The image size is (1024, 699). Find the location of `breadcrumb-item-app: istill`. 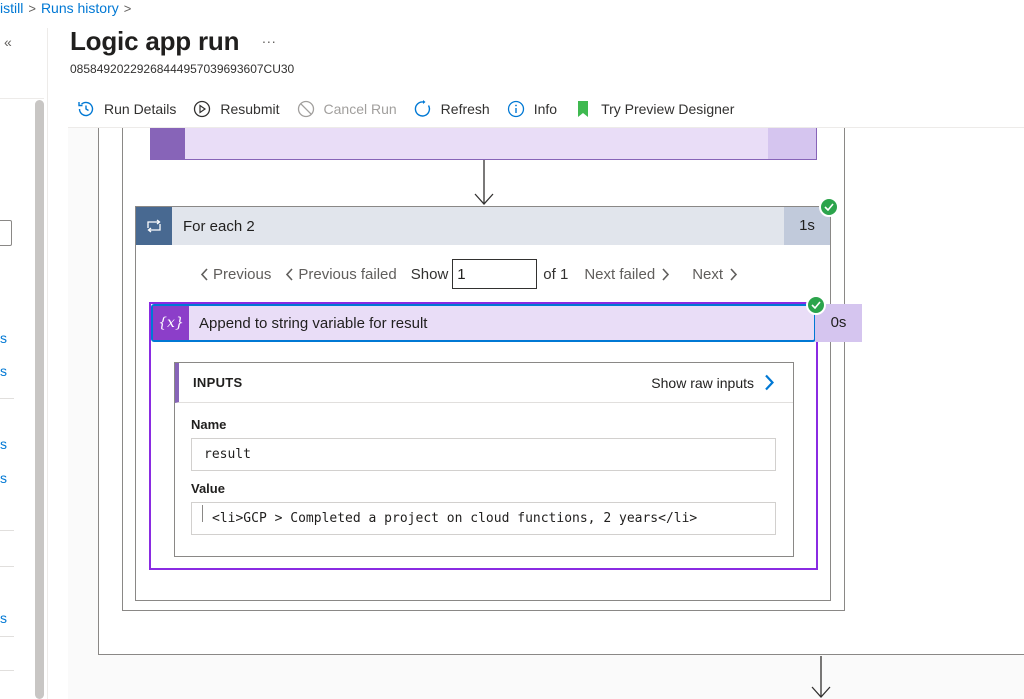

breadcrumb-item-app: istill is located at coordinates (11, 8).